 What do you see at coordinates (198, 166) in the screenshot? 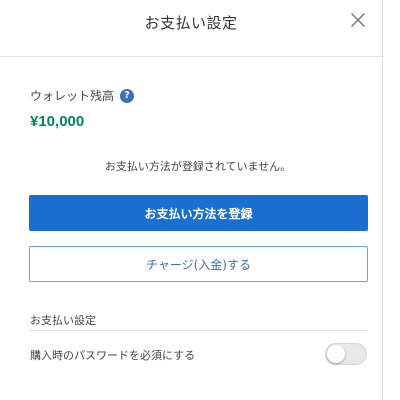
I see `no-payment-method-message: お支払い方法が登録されていません。` at bounding box center [198, 166].